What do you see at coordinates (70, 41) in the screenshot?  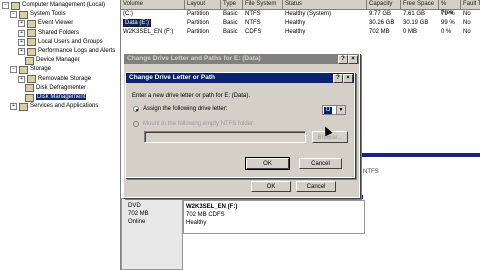 I see `tree-item-label: Local Users and Groups` at bounding box center [70, 41].